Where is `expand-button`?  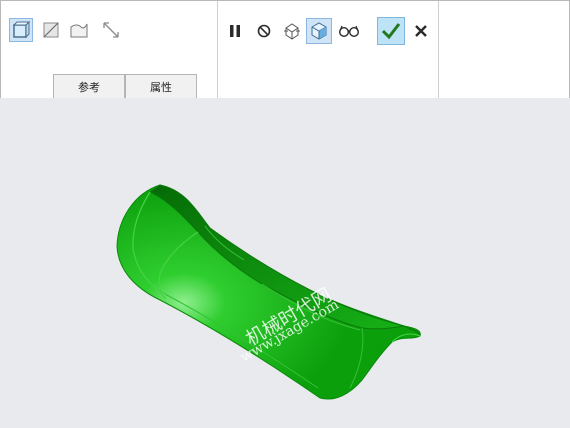
expand-button is located at coordinates (111, 30).